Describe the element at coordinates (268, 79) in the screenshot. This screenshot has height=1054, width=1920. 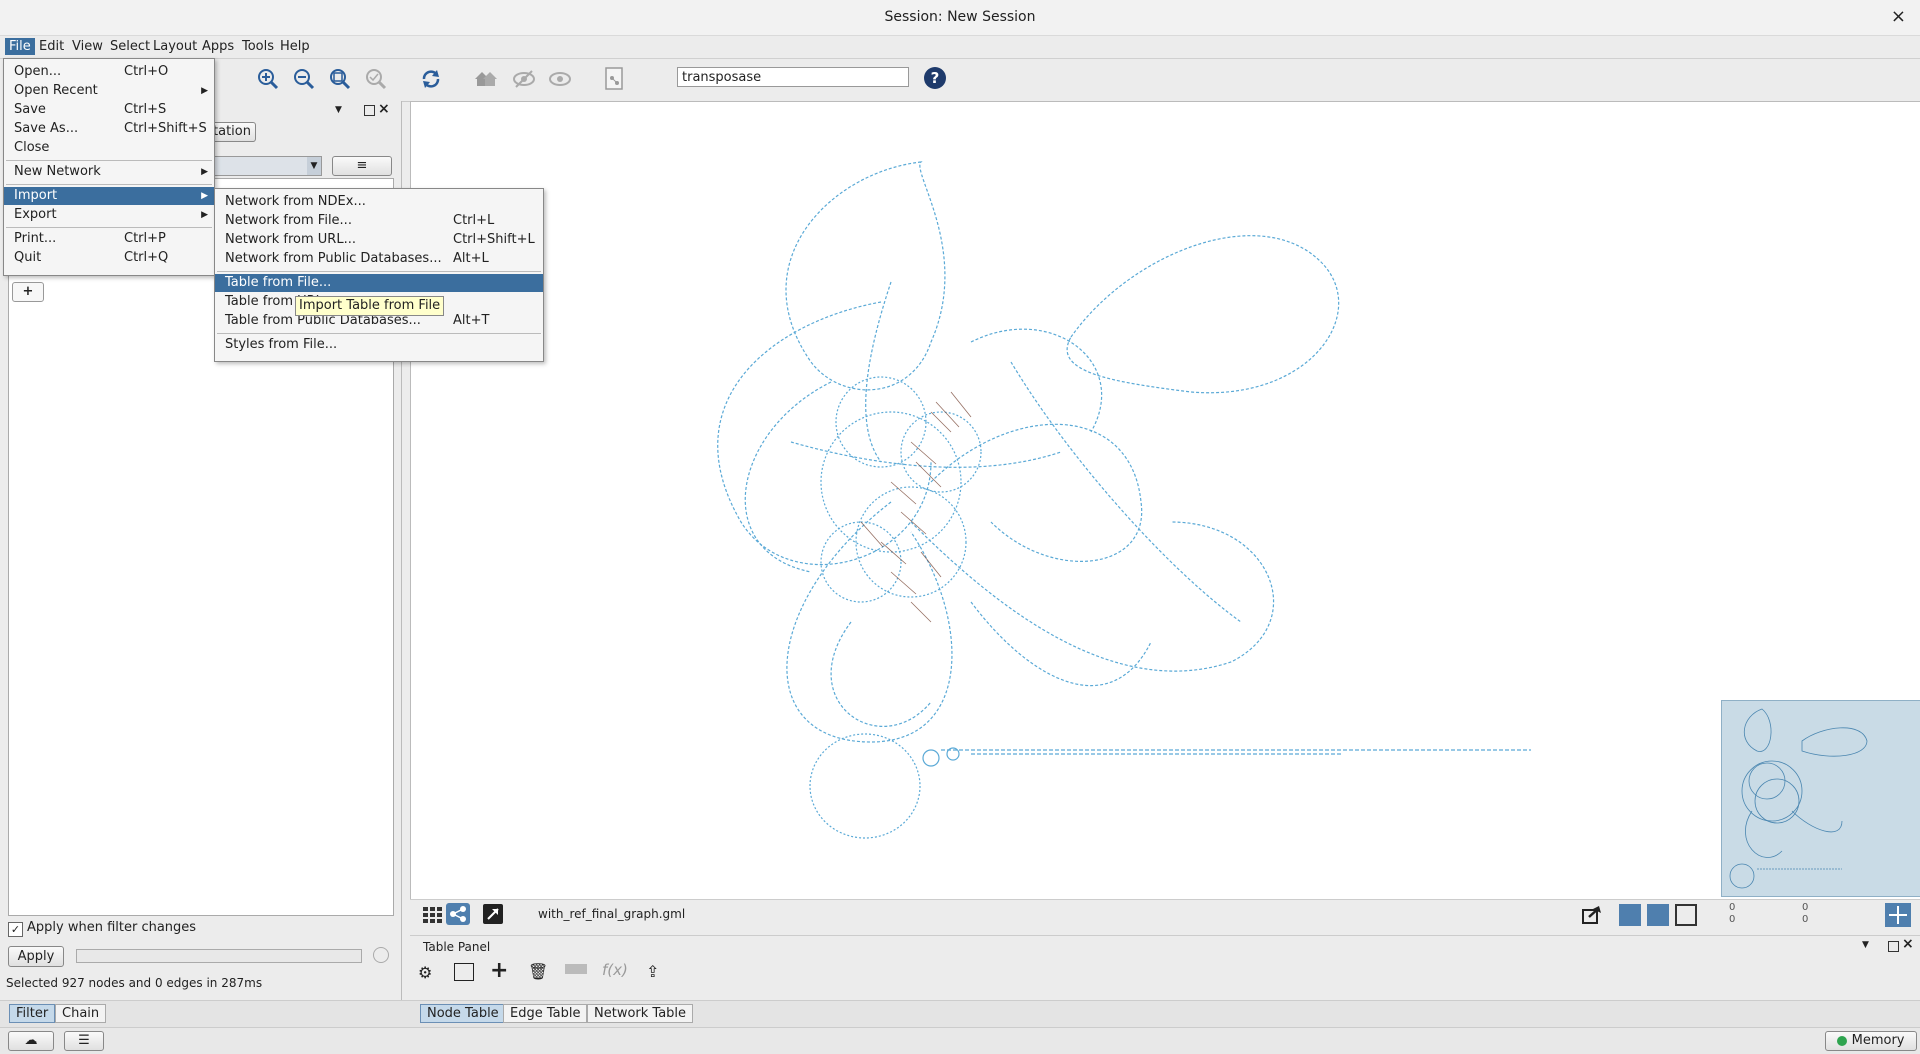
I see `zoom-in-icon` at that location.